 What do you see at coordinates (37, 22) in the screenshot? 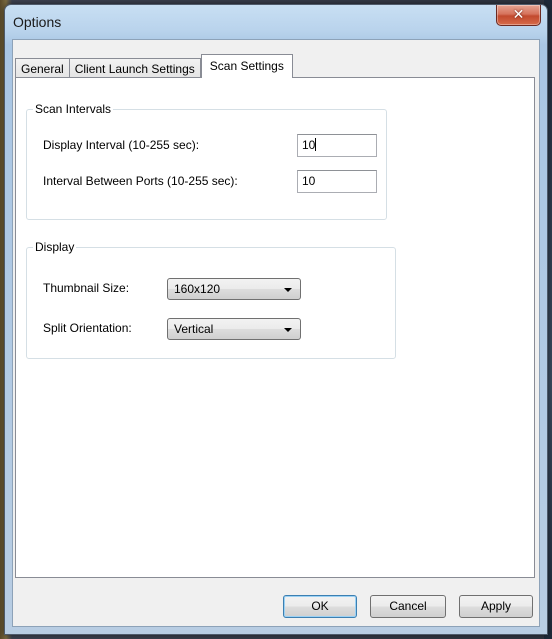
I see `window-title: Options` at bounding box center [37, 22].